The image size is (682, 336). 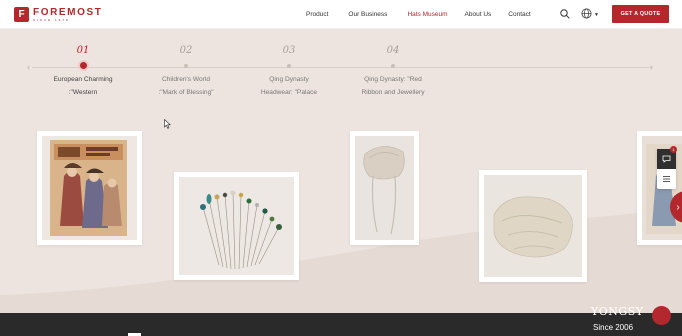 What do you see at coordinates (367, 14) in the screenshot?
I see `nav-our-business: Our Business` at bounding box center [367, 14].